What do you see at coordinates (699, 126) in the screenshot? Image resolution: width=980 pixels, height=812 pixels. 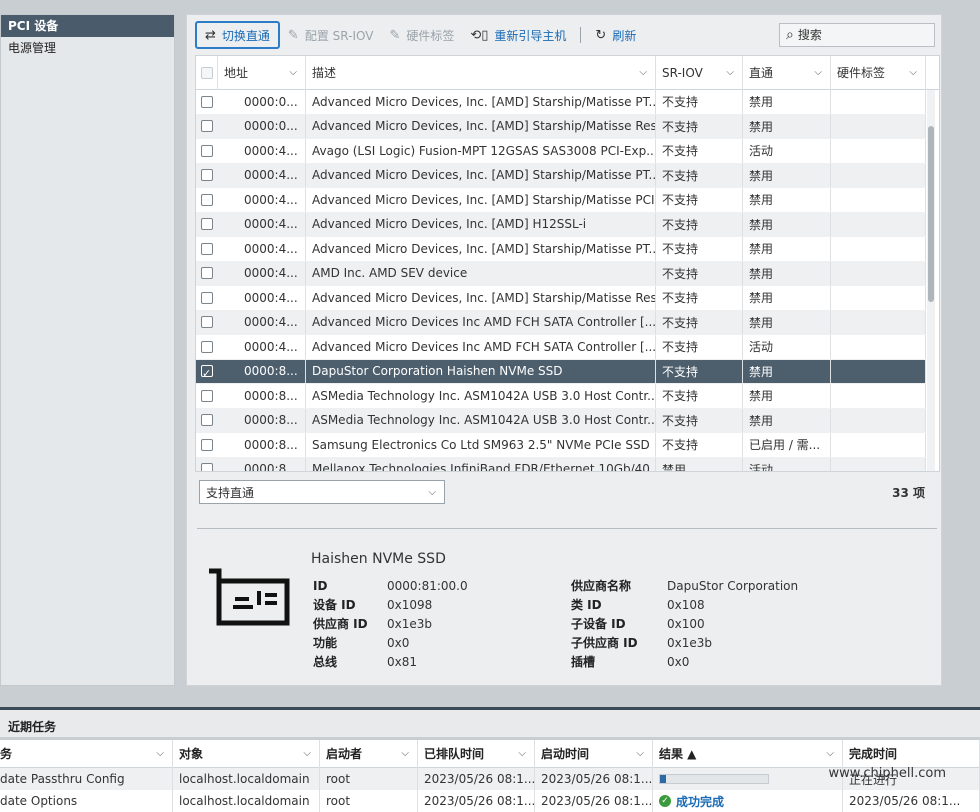 I see `cell-sriov: 不支持` at bounding box center [699, 126].